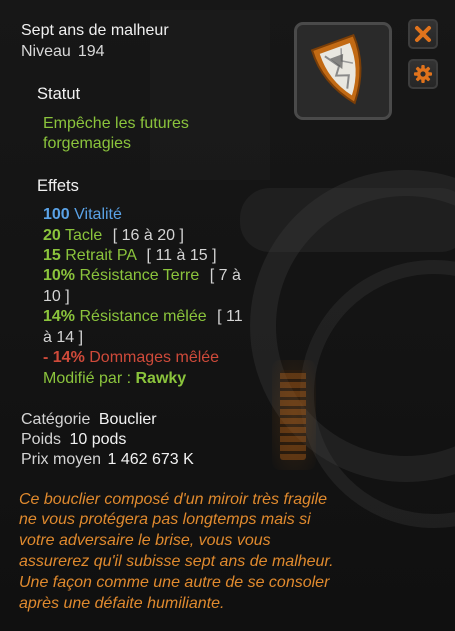  Describe the element at coordinates (59, 316) in the screenshot. I see `effect-value: 14%` at that location.